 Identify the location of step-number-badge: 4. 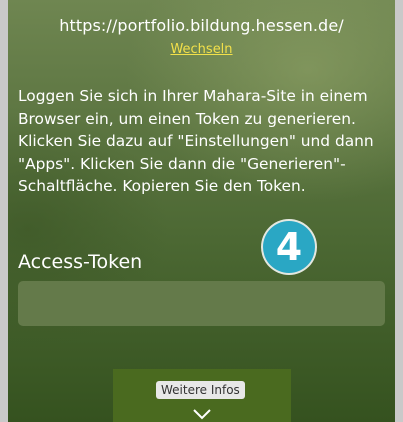
(289, 247).